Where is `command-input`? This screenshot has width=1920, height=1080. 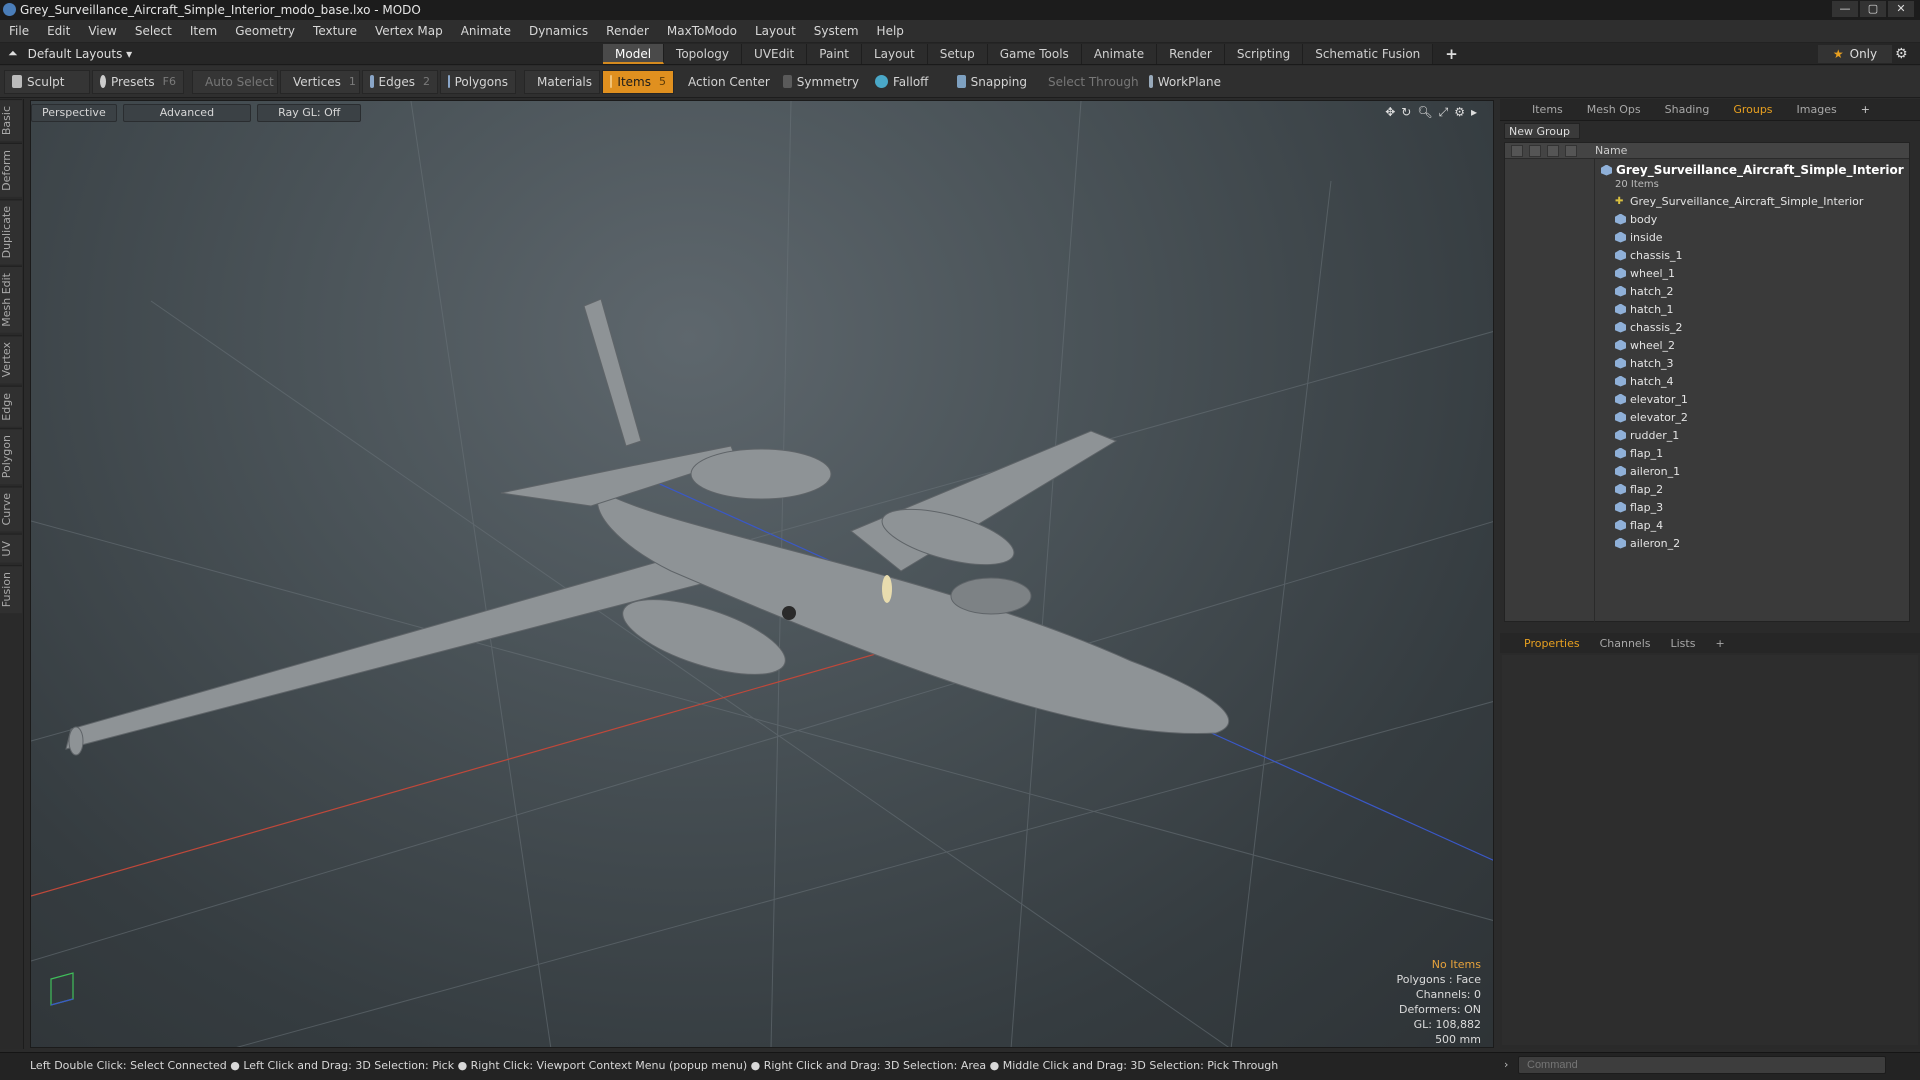
command-input is located at coordinates (1702, 1065).